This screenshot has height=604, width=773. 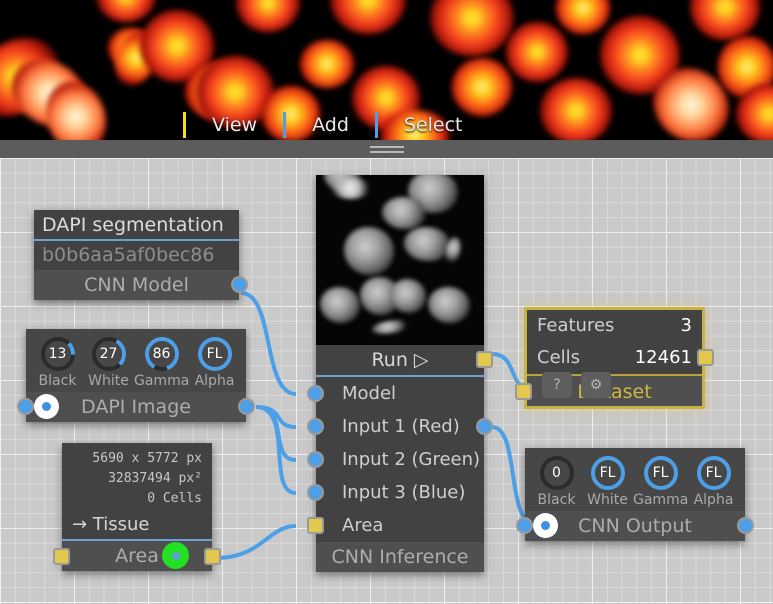 I want to click on knob-cell-alpha: FL Alpha, so click(x=214, y=362).